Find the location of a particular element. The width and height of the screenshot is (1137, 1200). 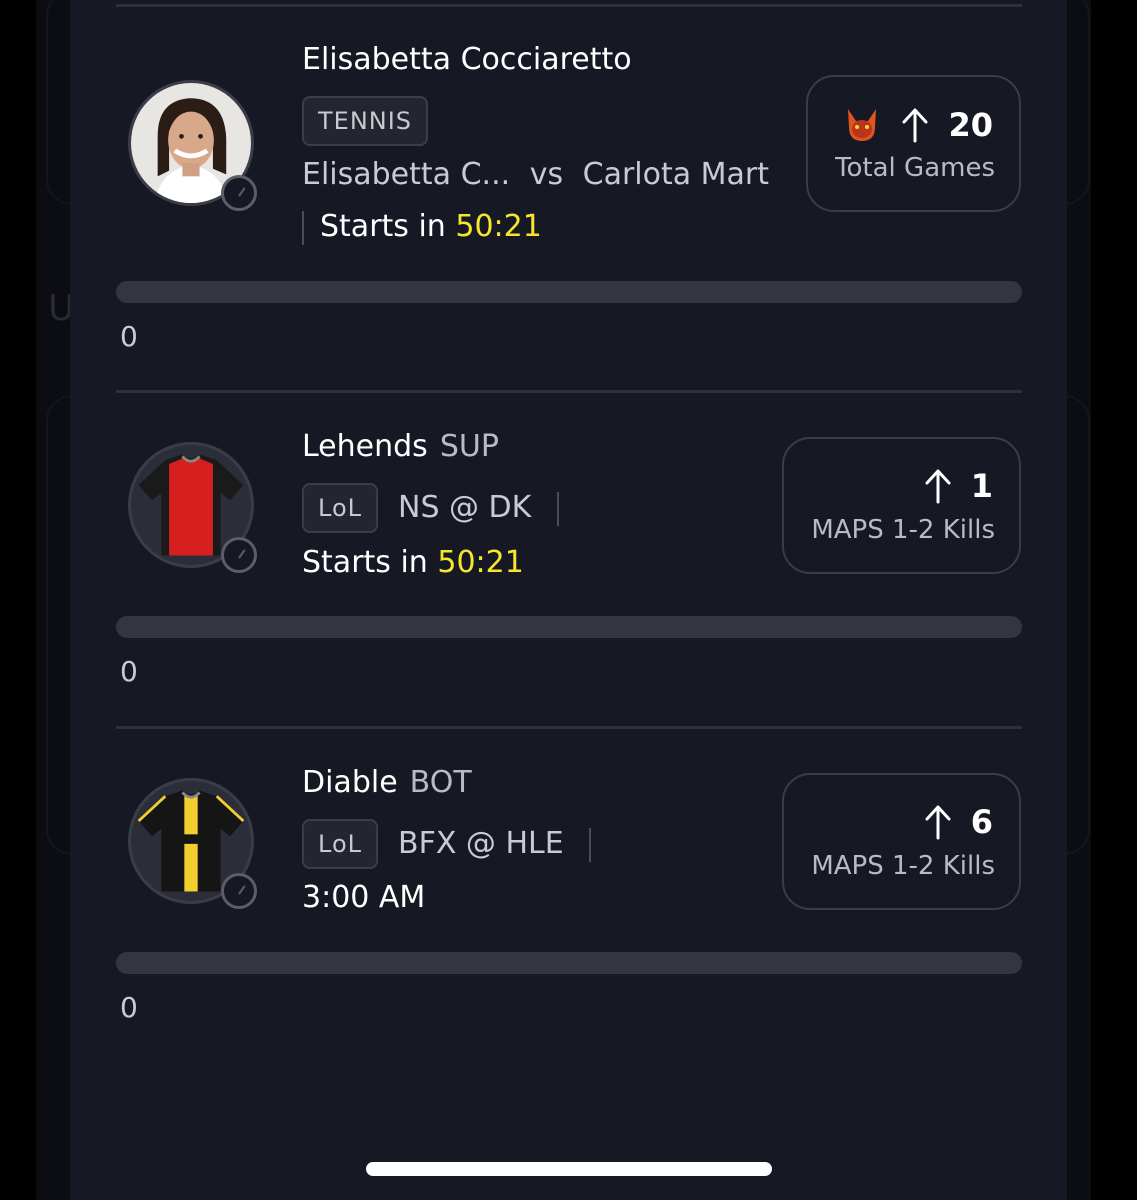

start-time: 3:00 AM is located at coordinates (364, 897).